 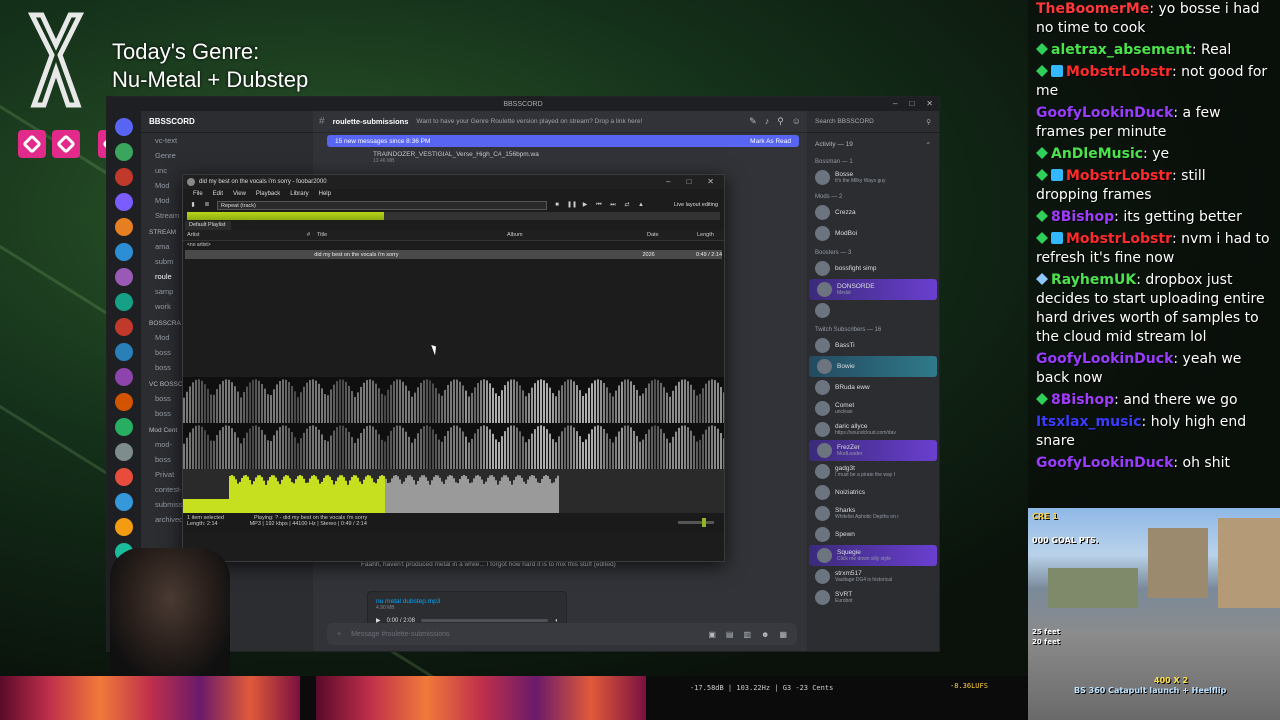 I want to click on stop-after-icon: ▮, so click(x=193, y=205).